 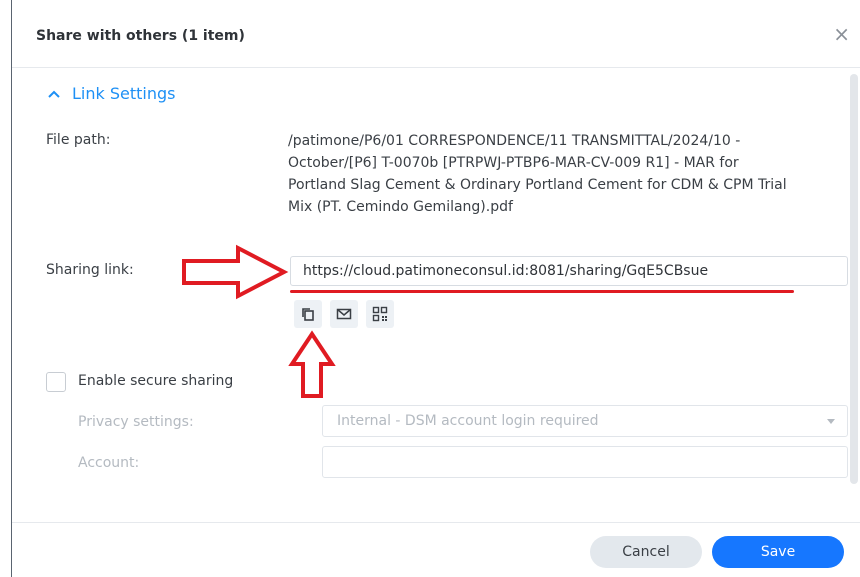 What do you see at coordinates (90, 270) in the screenshot?
I see `sharing-link-label: Sharing link:` at bounding box center [90, 270].